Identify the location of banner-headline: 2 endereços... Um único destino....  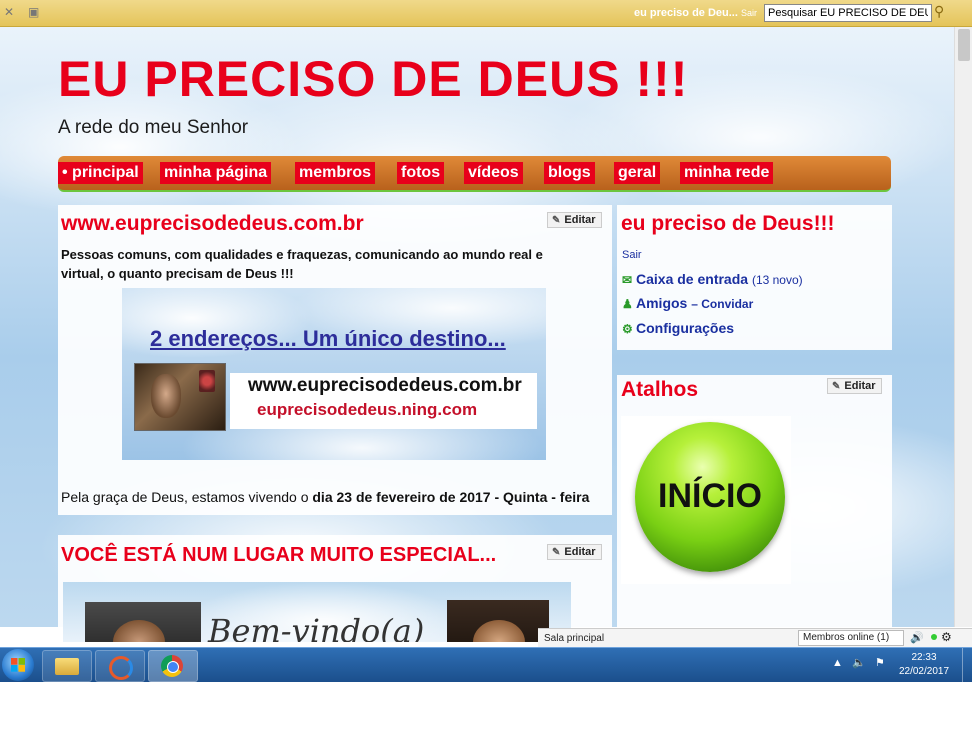
(328, 338).